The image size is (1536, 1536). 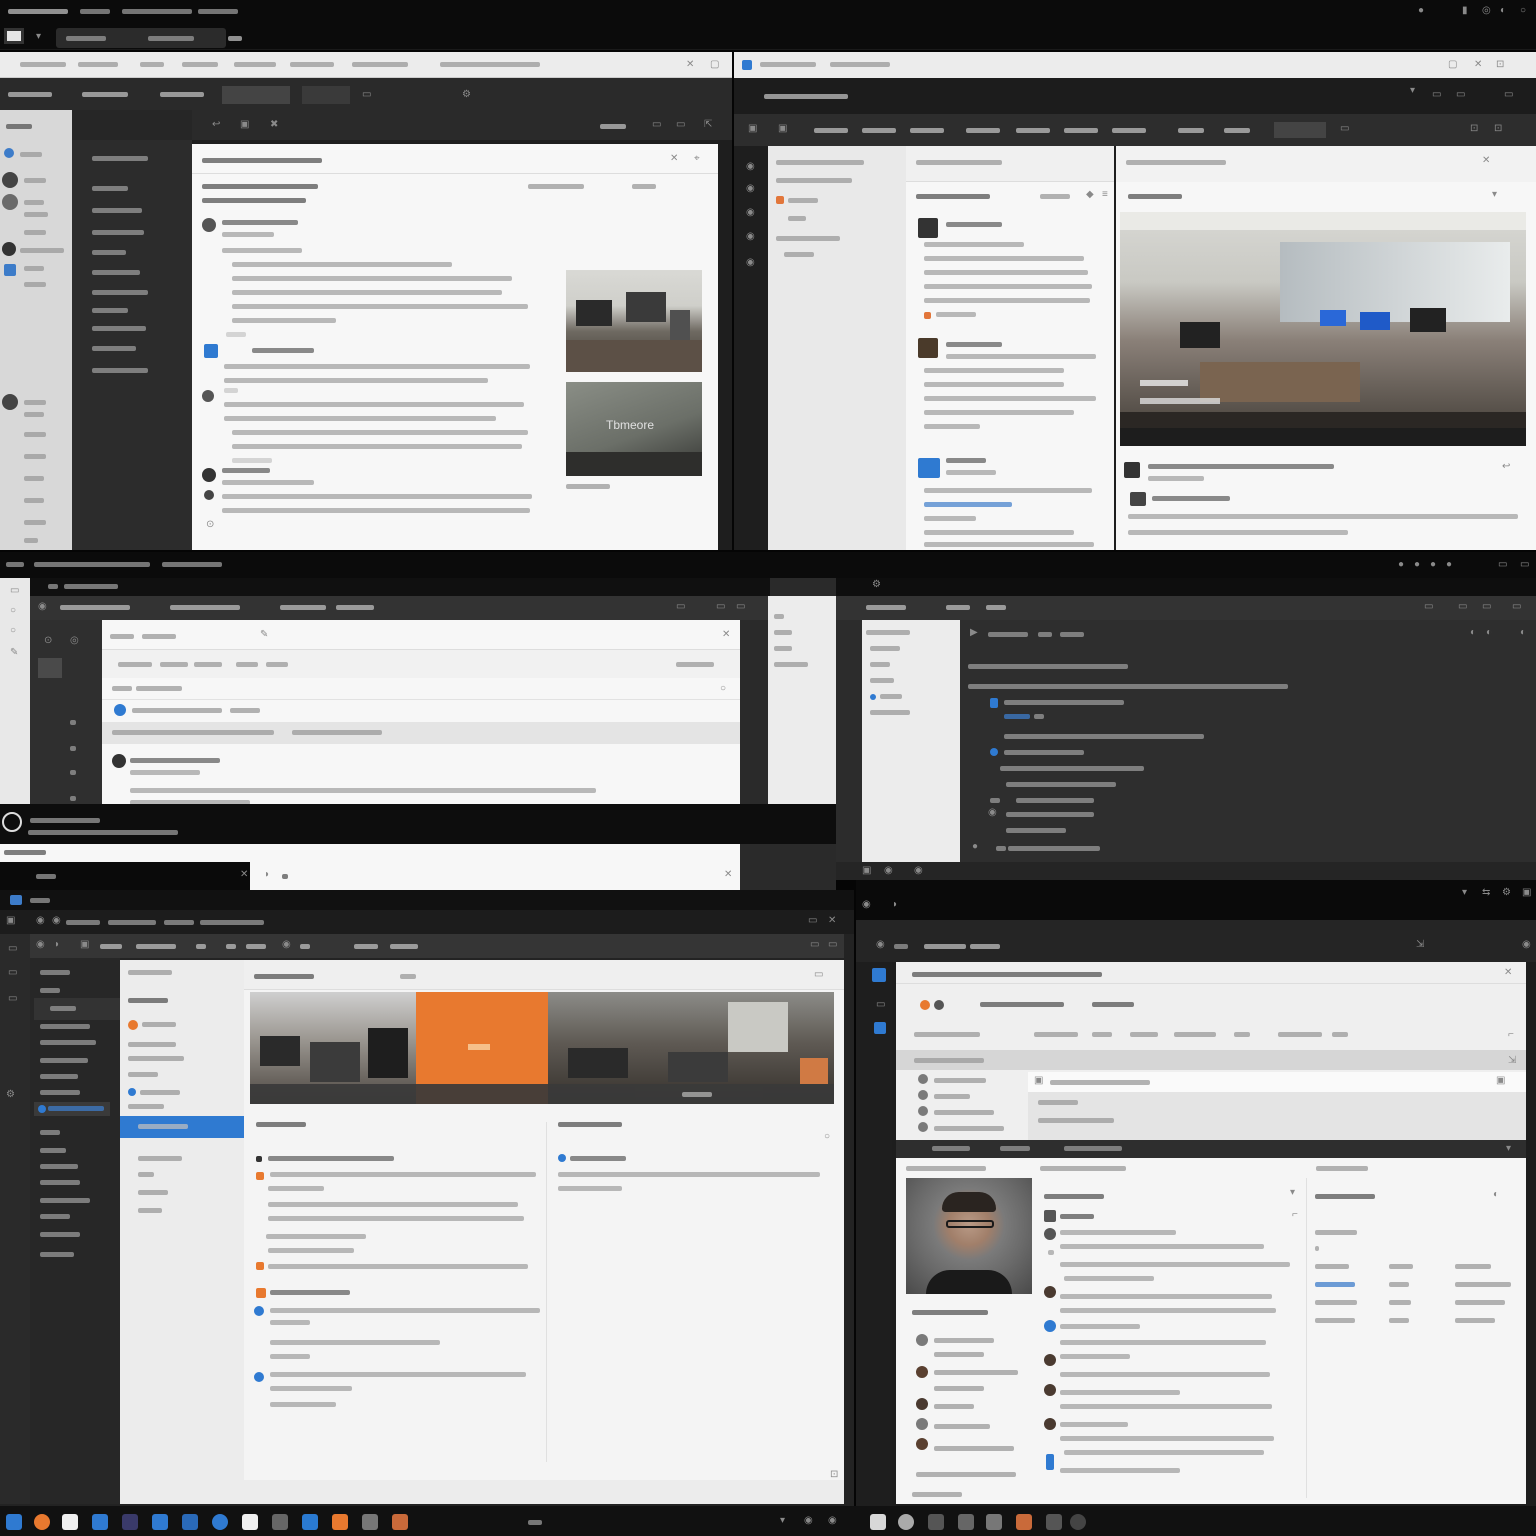 I want to click on tools-icon, so click(x=370, y=1522).